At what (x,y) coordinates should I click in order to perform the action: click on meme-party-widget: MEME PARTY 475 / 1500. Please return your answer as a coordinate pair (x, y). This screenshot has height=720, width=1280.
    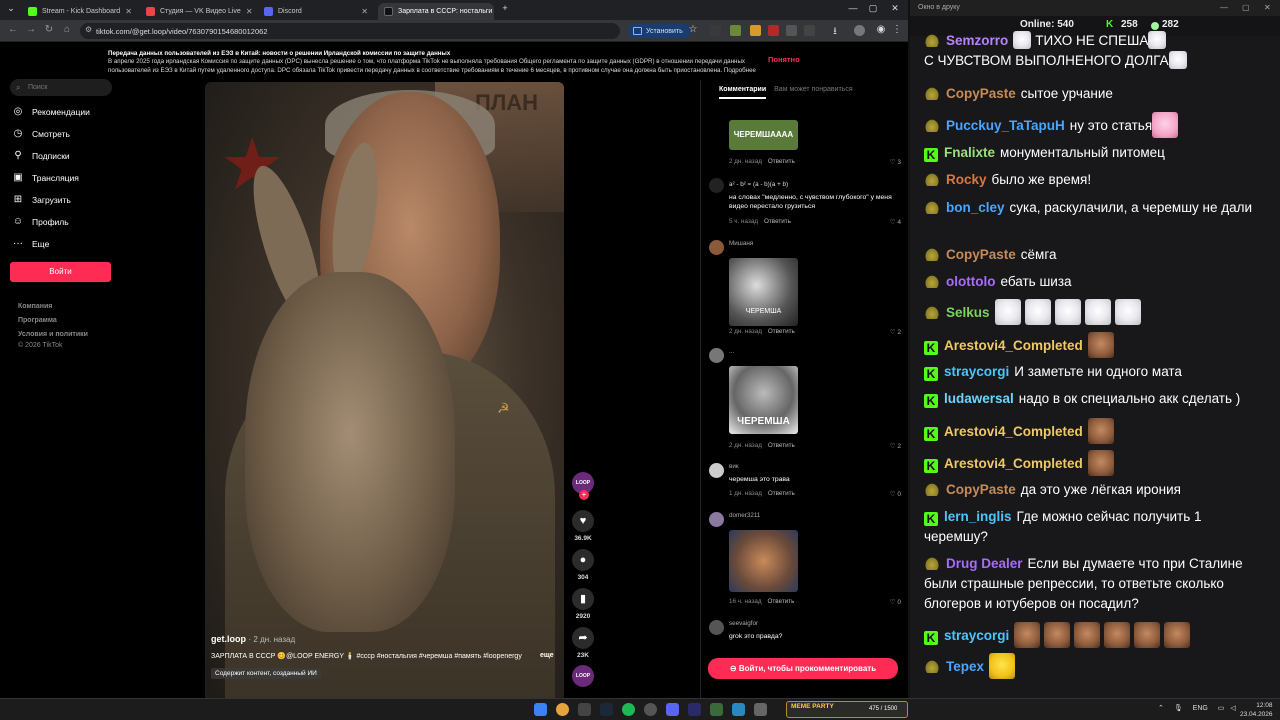
    Looking at the image, I should click on (847, 709).